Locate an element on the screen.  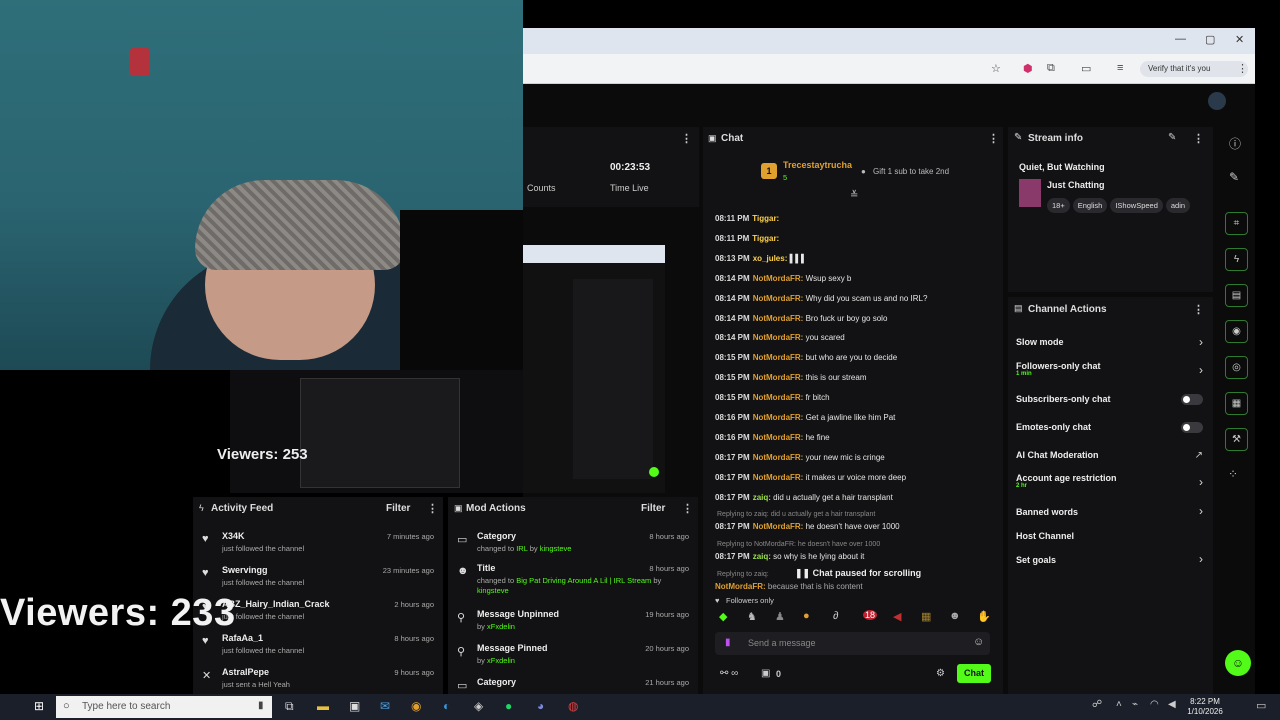
help-chat-button: ☺ is located at coordinates (1238, 663).